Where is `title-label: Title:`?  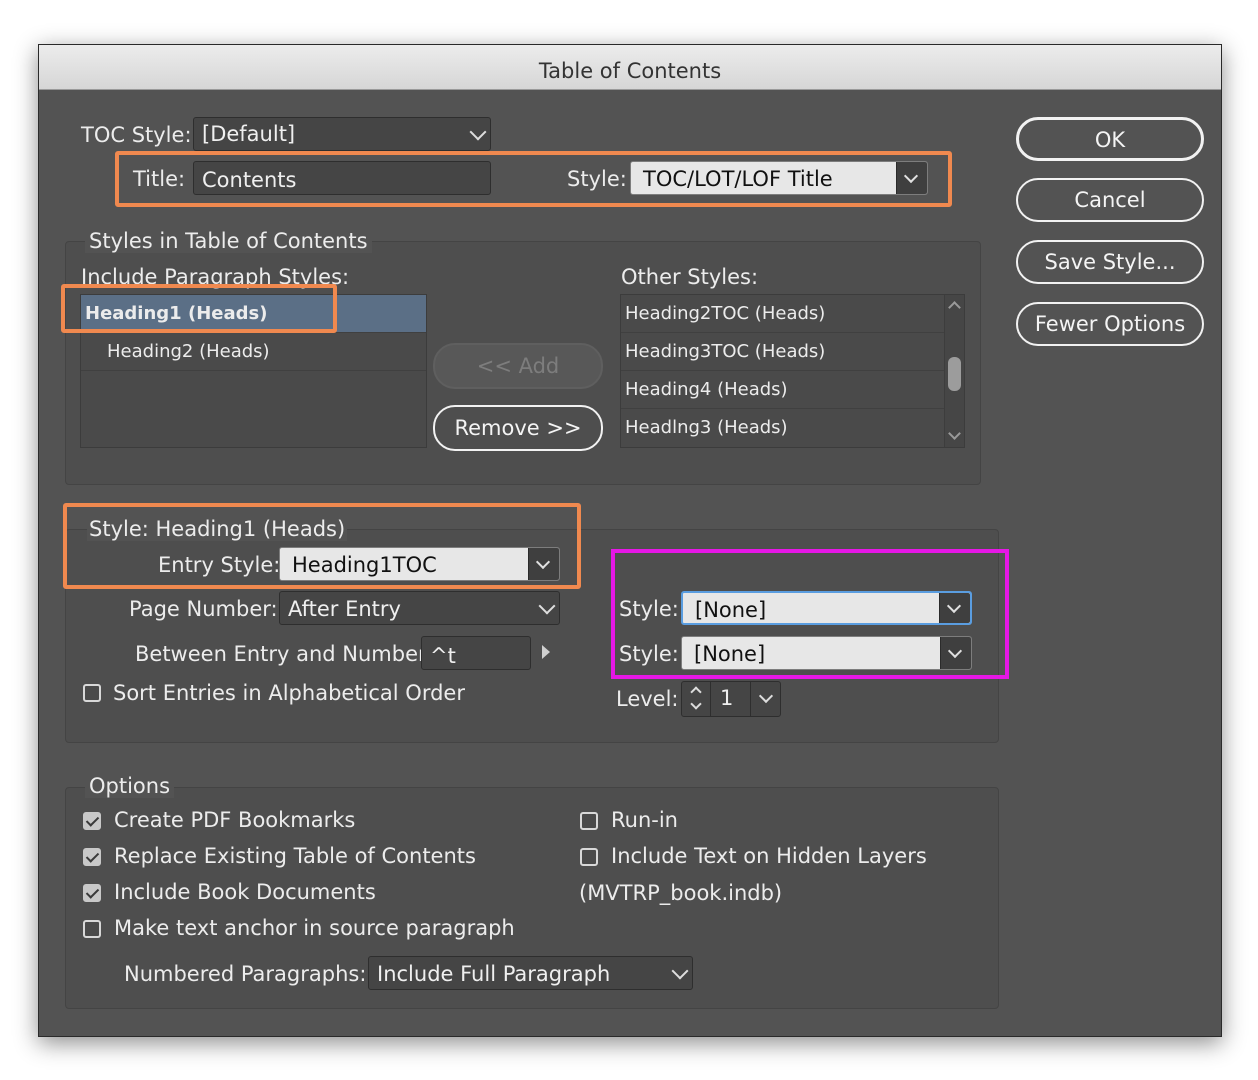
title-label: Title: is located at coordinates (159, 179).